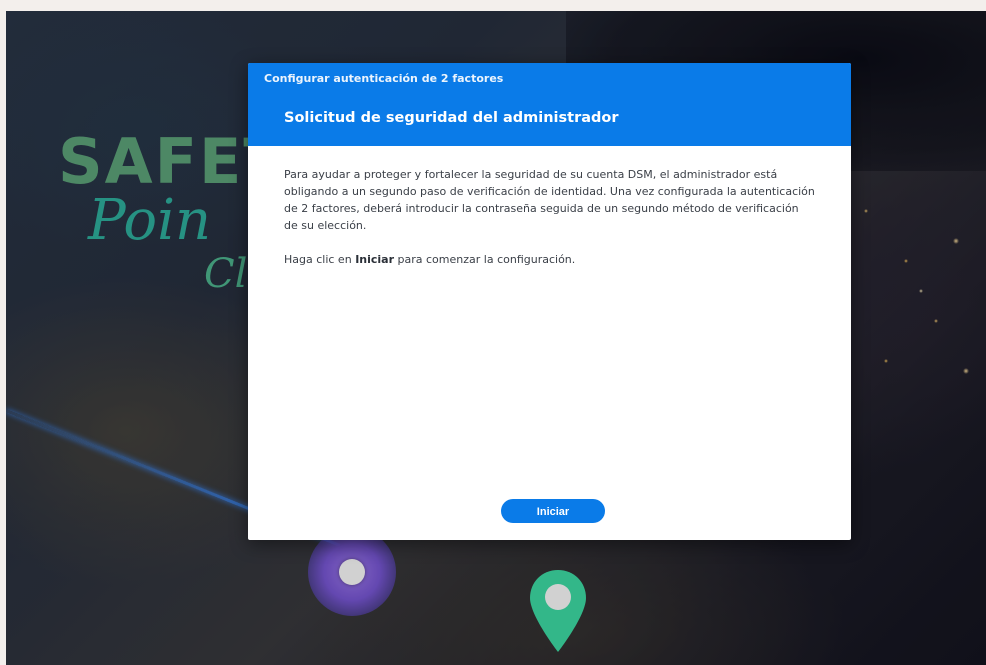  I want to click on start-button: Iniciar, so click(553, 511).